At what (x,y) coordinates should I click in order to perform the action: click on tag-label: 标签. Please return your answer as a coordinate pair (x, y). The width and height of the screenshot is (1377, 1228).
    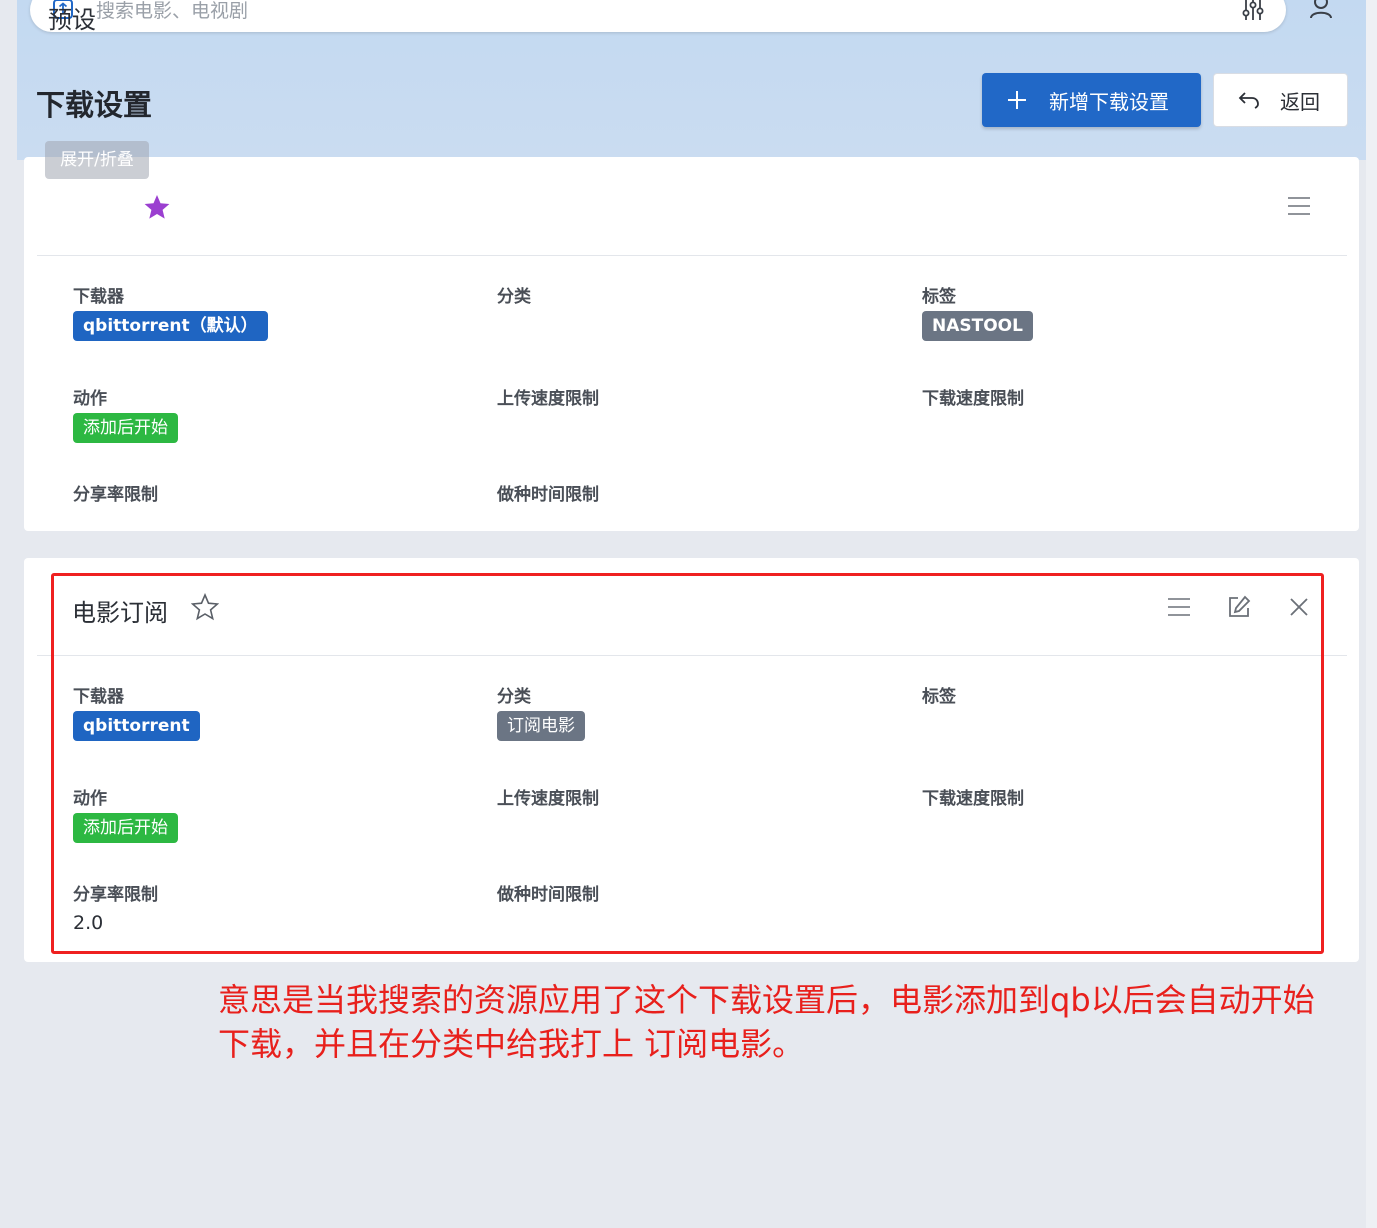
    Looking at the image, I should click on (939, 297).